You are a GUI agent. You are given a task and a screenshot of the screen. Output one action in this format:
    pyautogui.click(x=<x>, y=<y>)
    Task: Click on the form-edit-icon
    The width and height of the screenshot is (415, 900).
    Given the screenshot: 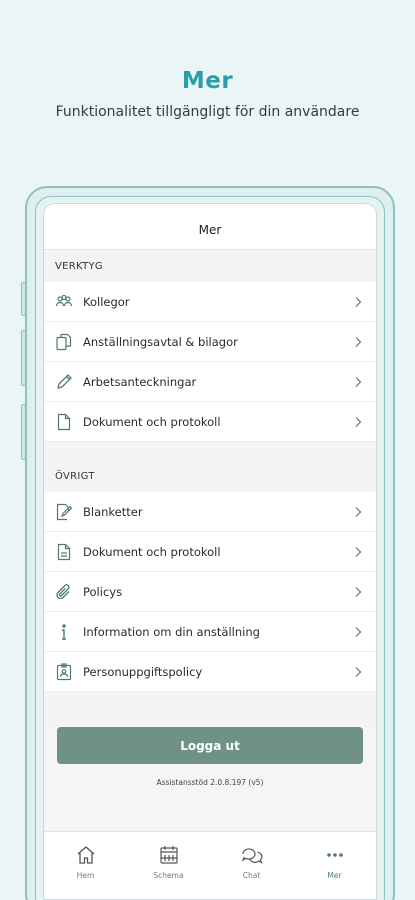 What is the action you would take?
    pyautogui.click(x=64, y=512)
    